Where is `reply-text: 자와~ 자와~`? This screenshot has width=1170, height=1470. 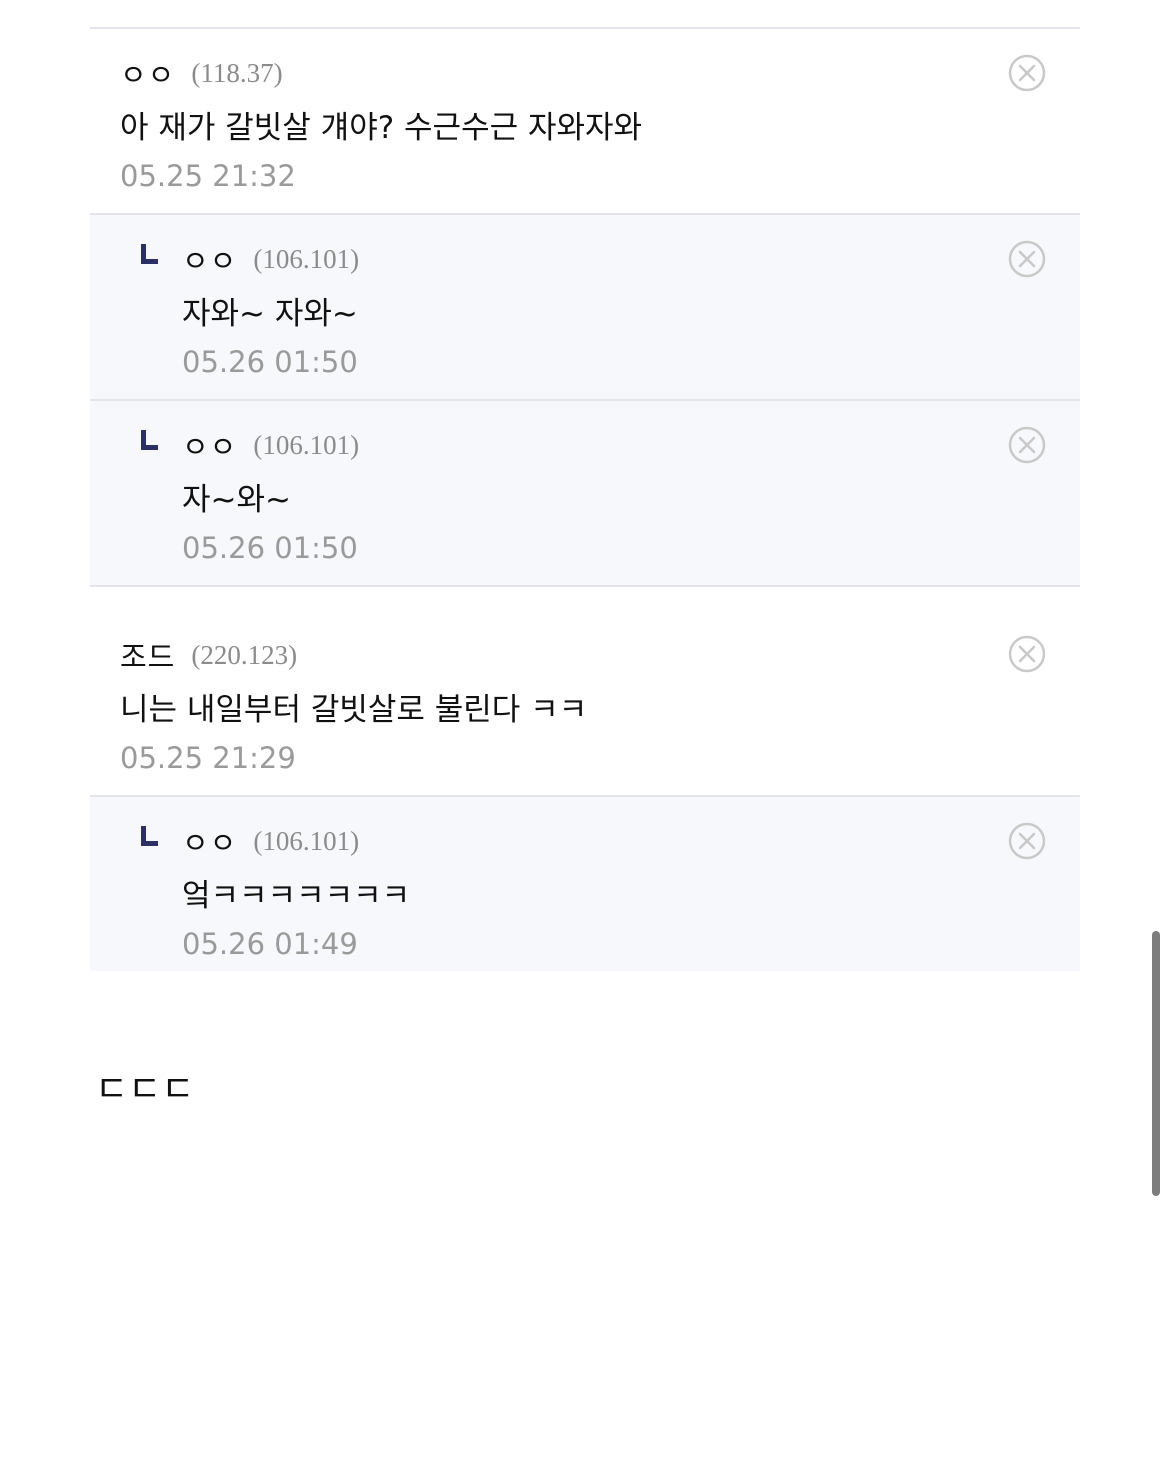 reply-text: 자와~ 자와~ is located at coordinates (270, 314).